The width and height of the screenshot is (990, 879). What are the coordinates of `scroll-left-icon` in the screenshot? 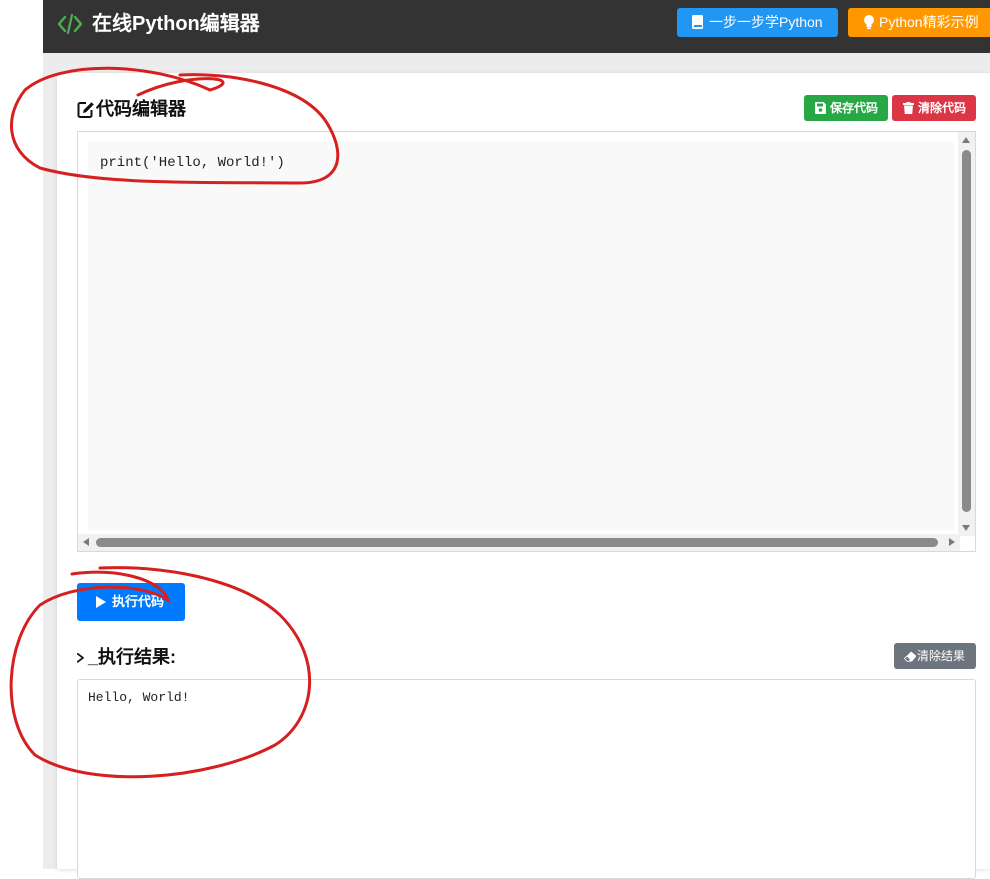 It's located at (86, 542).